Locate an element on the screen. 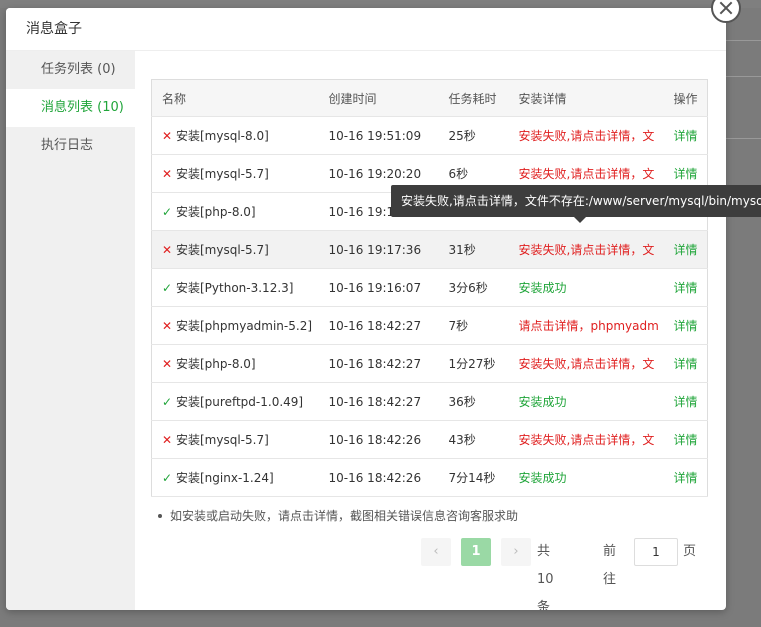 The image size is (761, 627). task-name: 安装[nginx-1.24] is located at coordinates (225, 478).